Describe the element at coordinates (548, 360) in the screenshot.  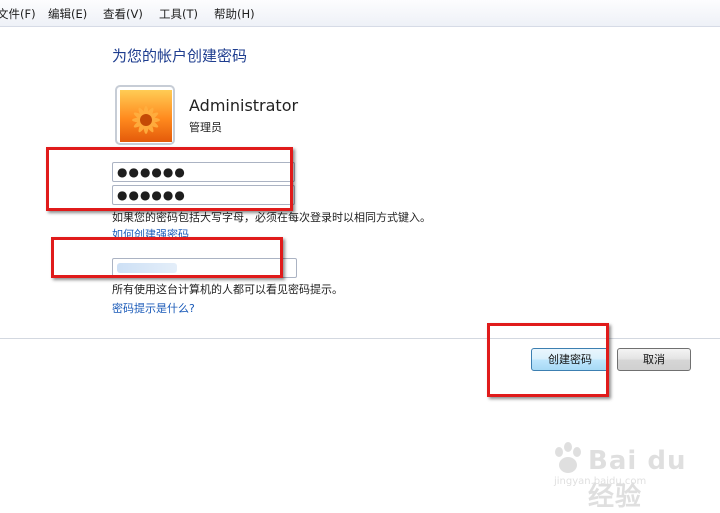
I see `annotation-box-create` at that location.